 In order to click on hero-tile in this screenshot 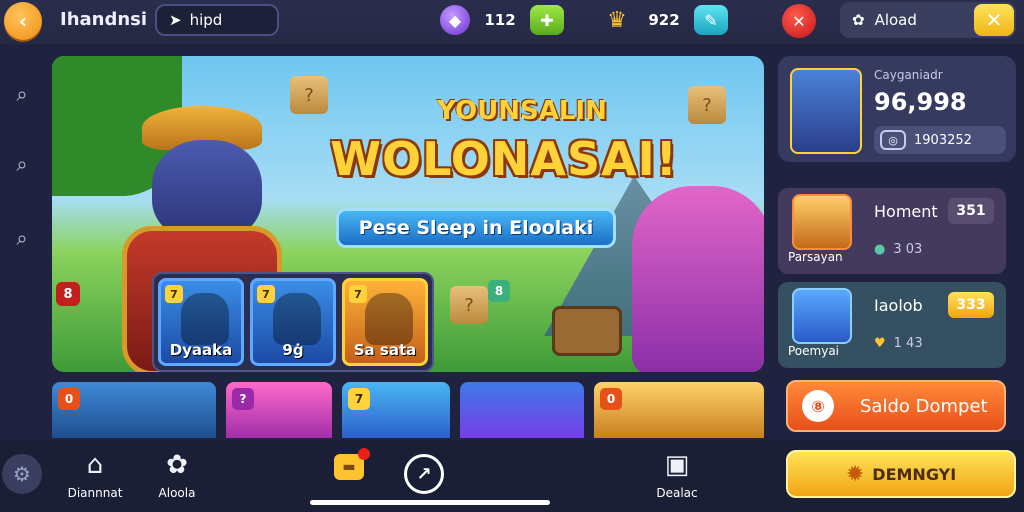, I will do `click(522, 410)`.